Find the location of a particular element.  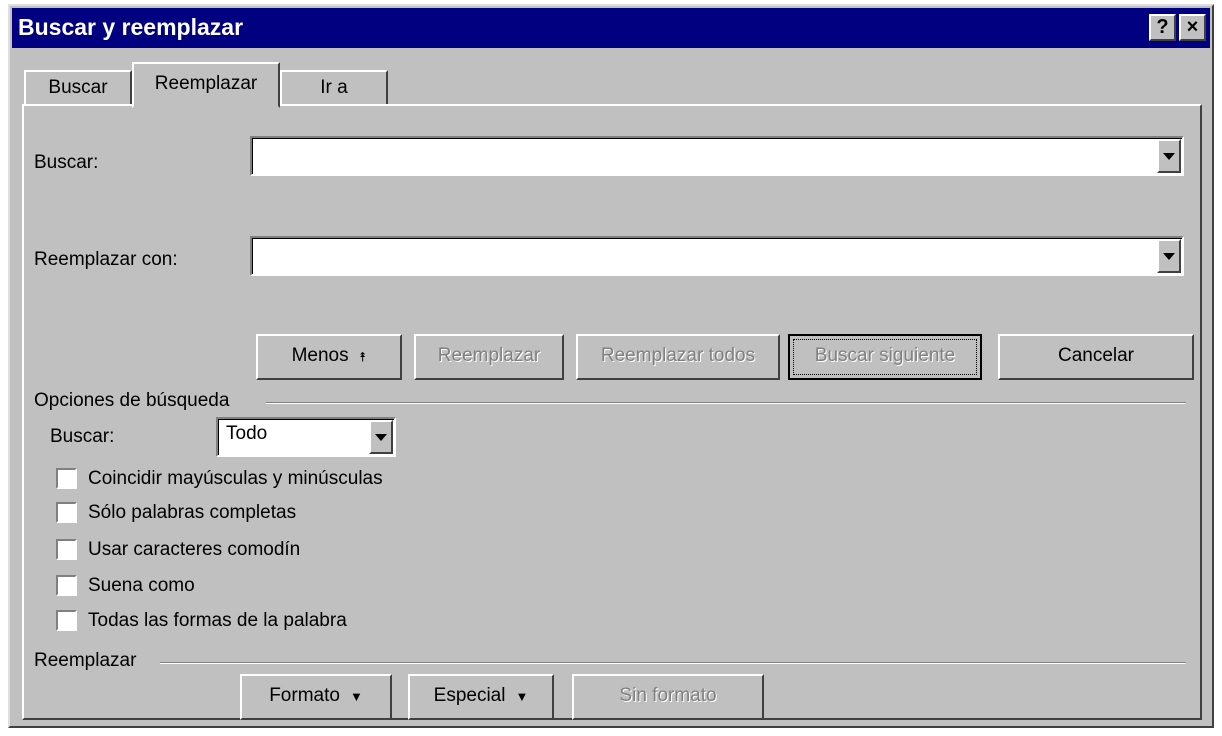

search-options-heading: Opciones de búsqueda is located at coordinates (132, 400).